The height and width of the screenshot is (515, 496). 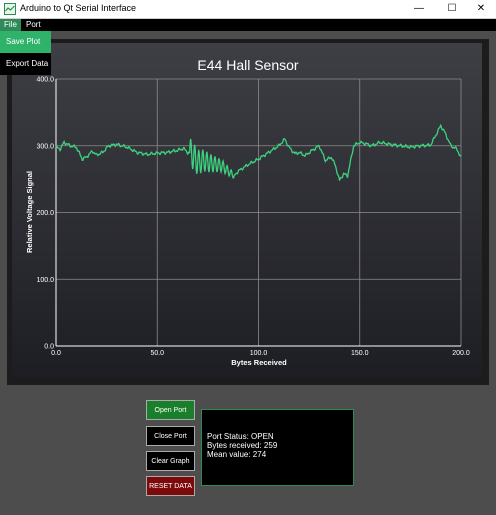 I want to click on y-tick-label: 300.0, so click(x=45, y=146).